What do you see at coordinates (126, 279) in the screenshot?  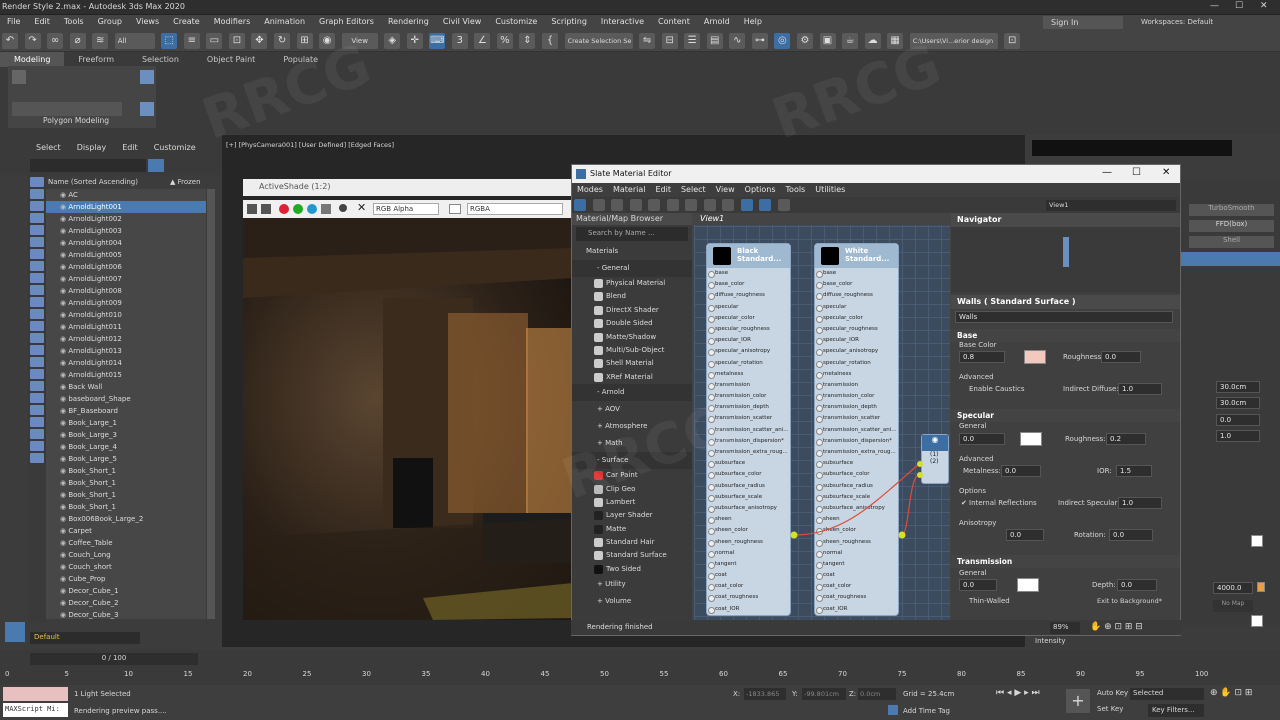 I see `tree-row: ◉ ArnoldLight007` at bounding box center [126, 279].